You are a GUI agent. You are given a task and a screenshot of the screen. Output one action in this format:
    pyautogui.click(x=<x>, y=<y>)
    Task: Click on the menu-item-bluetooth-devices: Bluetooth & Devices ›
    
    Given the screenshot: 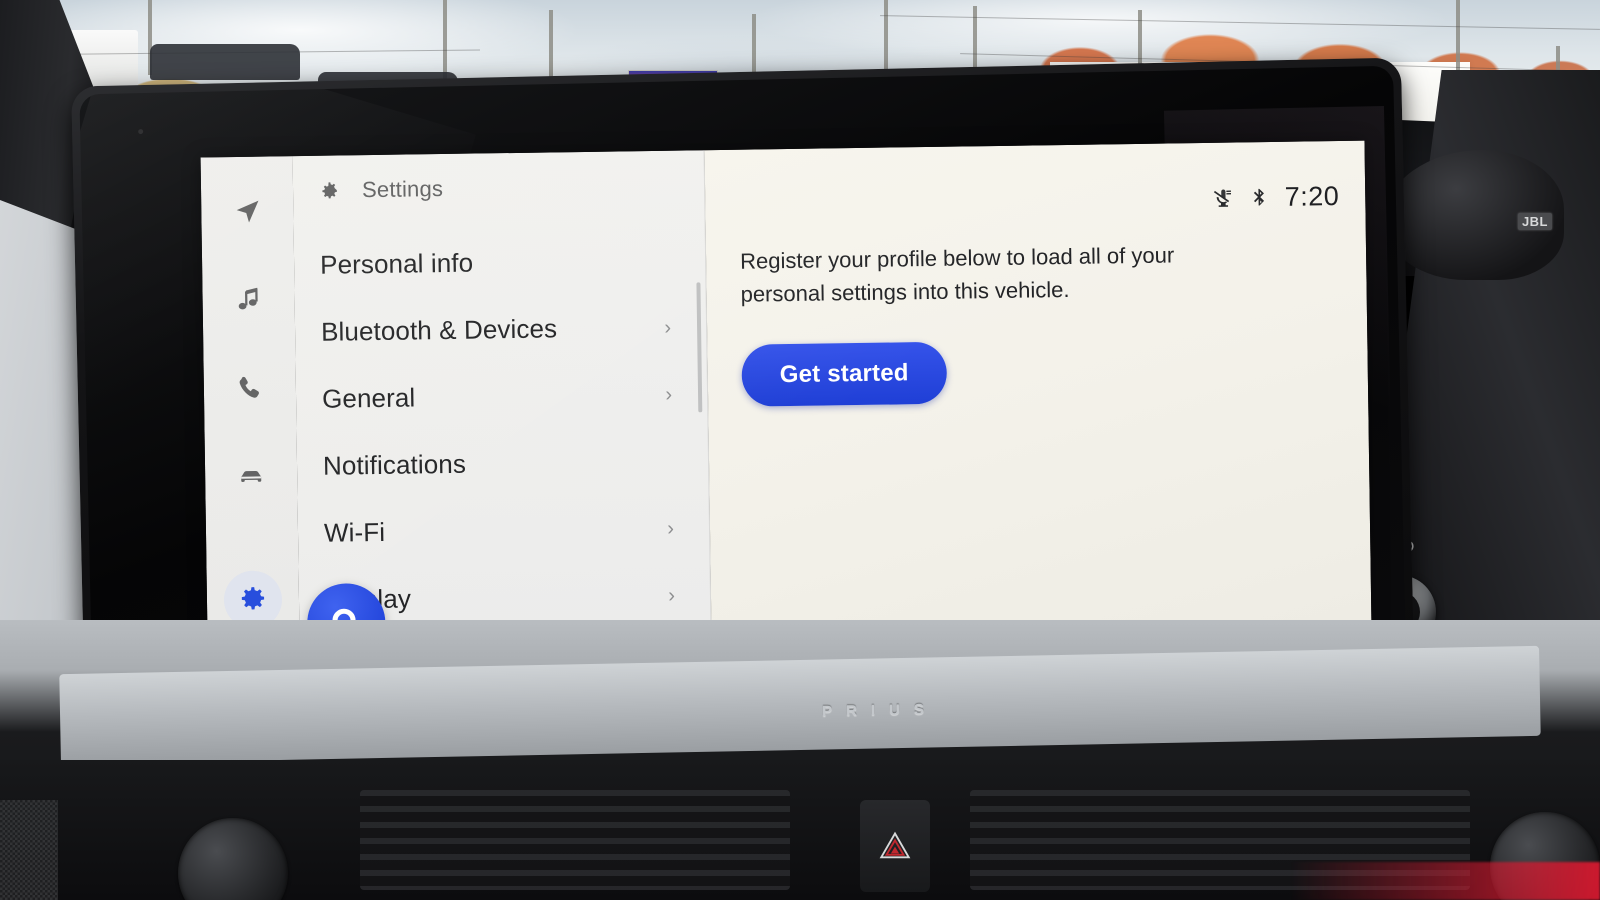 What is the action you would take?
    pyautogui.click(x=501, y=329)
    